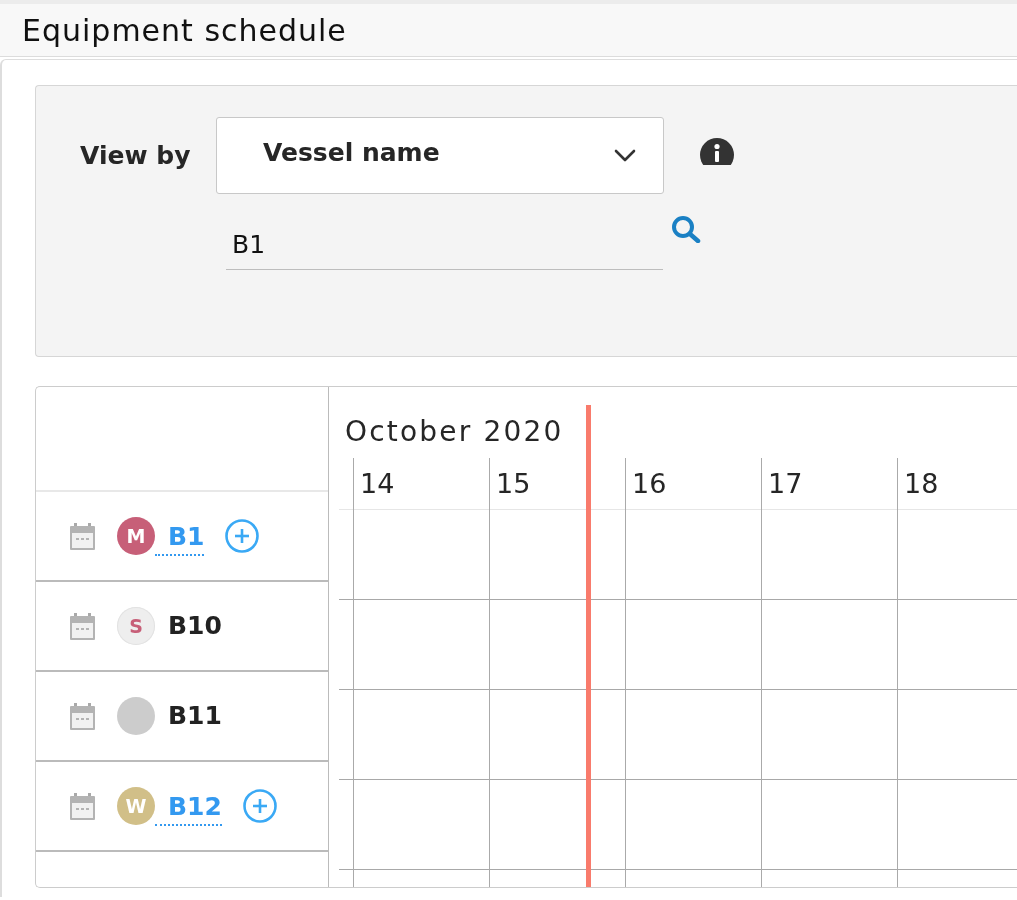 Image resolution: width=1017 pixels, height=900 pixels. Describe the element at coordinates (136, 626) in the screenshot. I see `avatar: S` at that location.